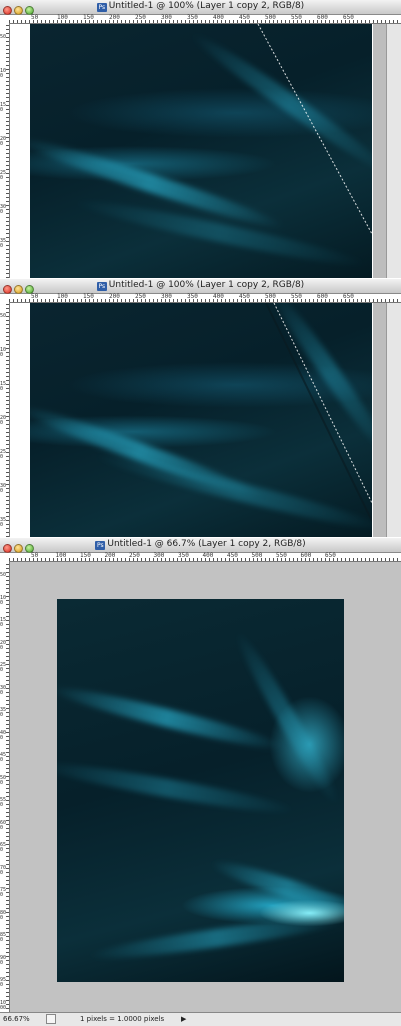  I want to click on ruler-tick-label: 750, so click(3, 892).